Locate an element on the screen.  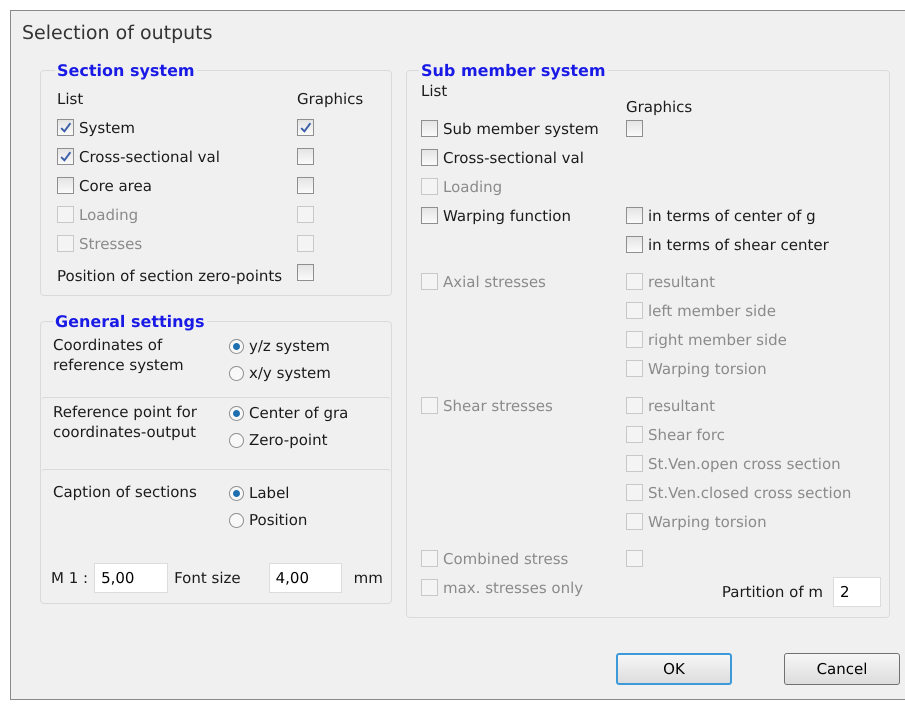
checkbox-label: Shear stresses is located at coordinates (498, 405).